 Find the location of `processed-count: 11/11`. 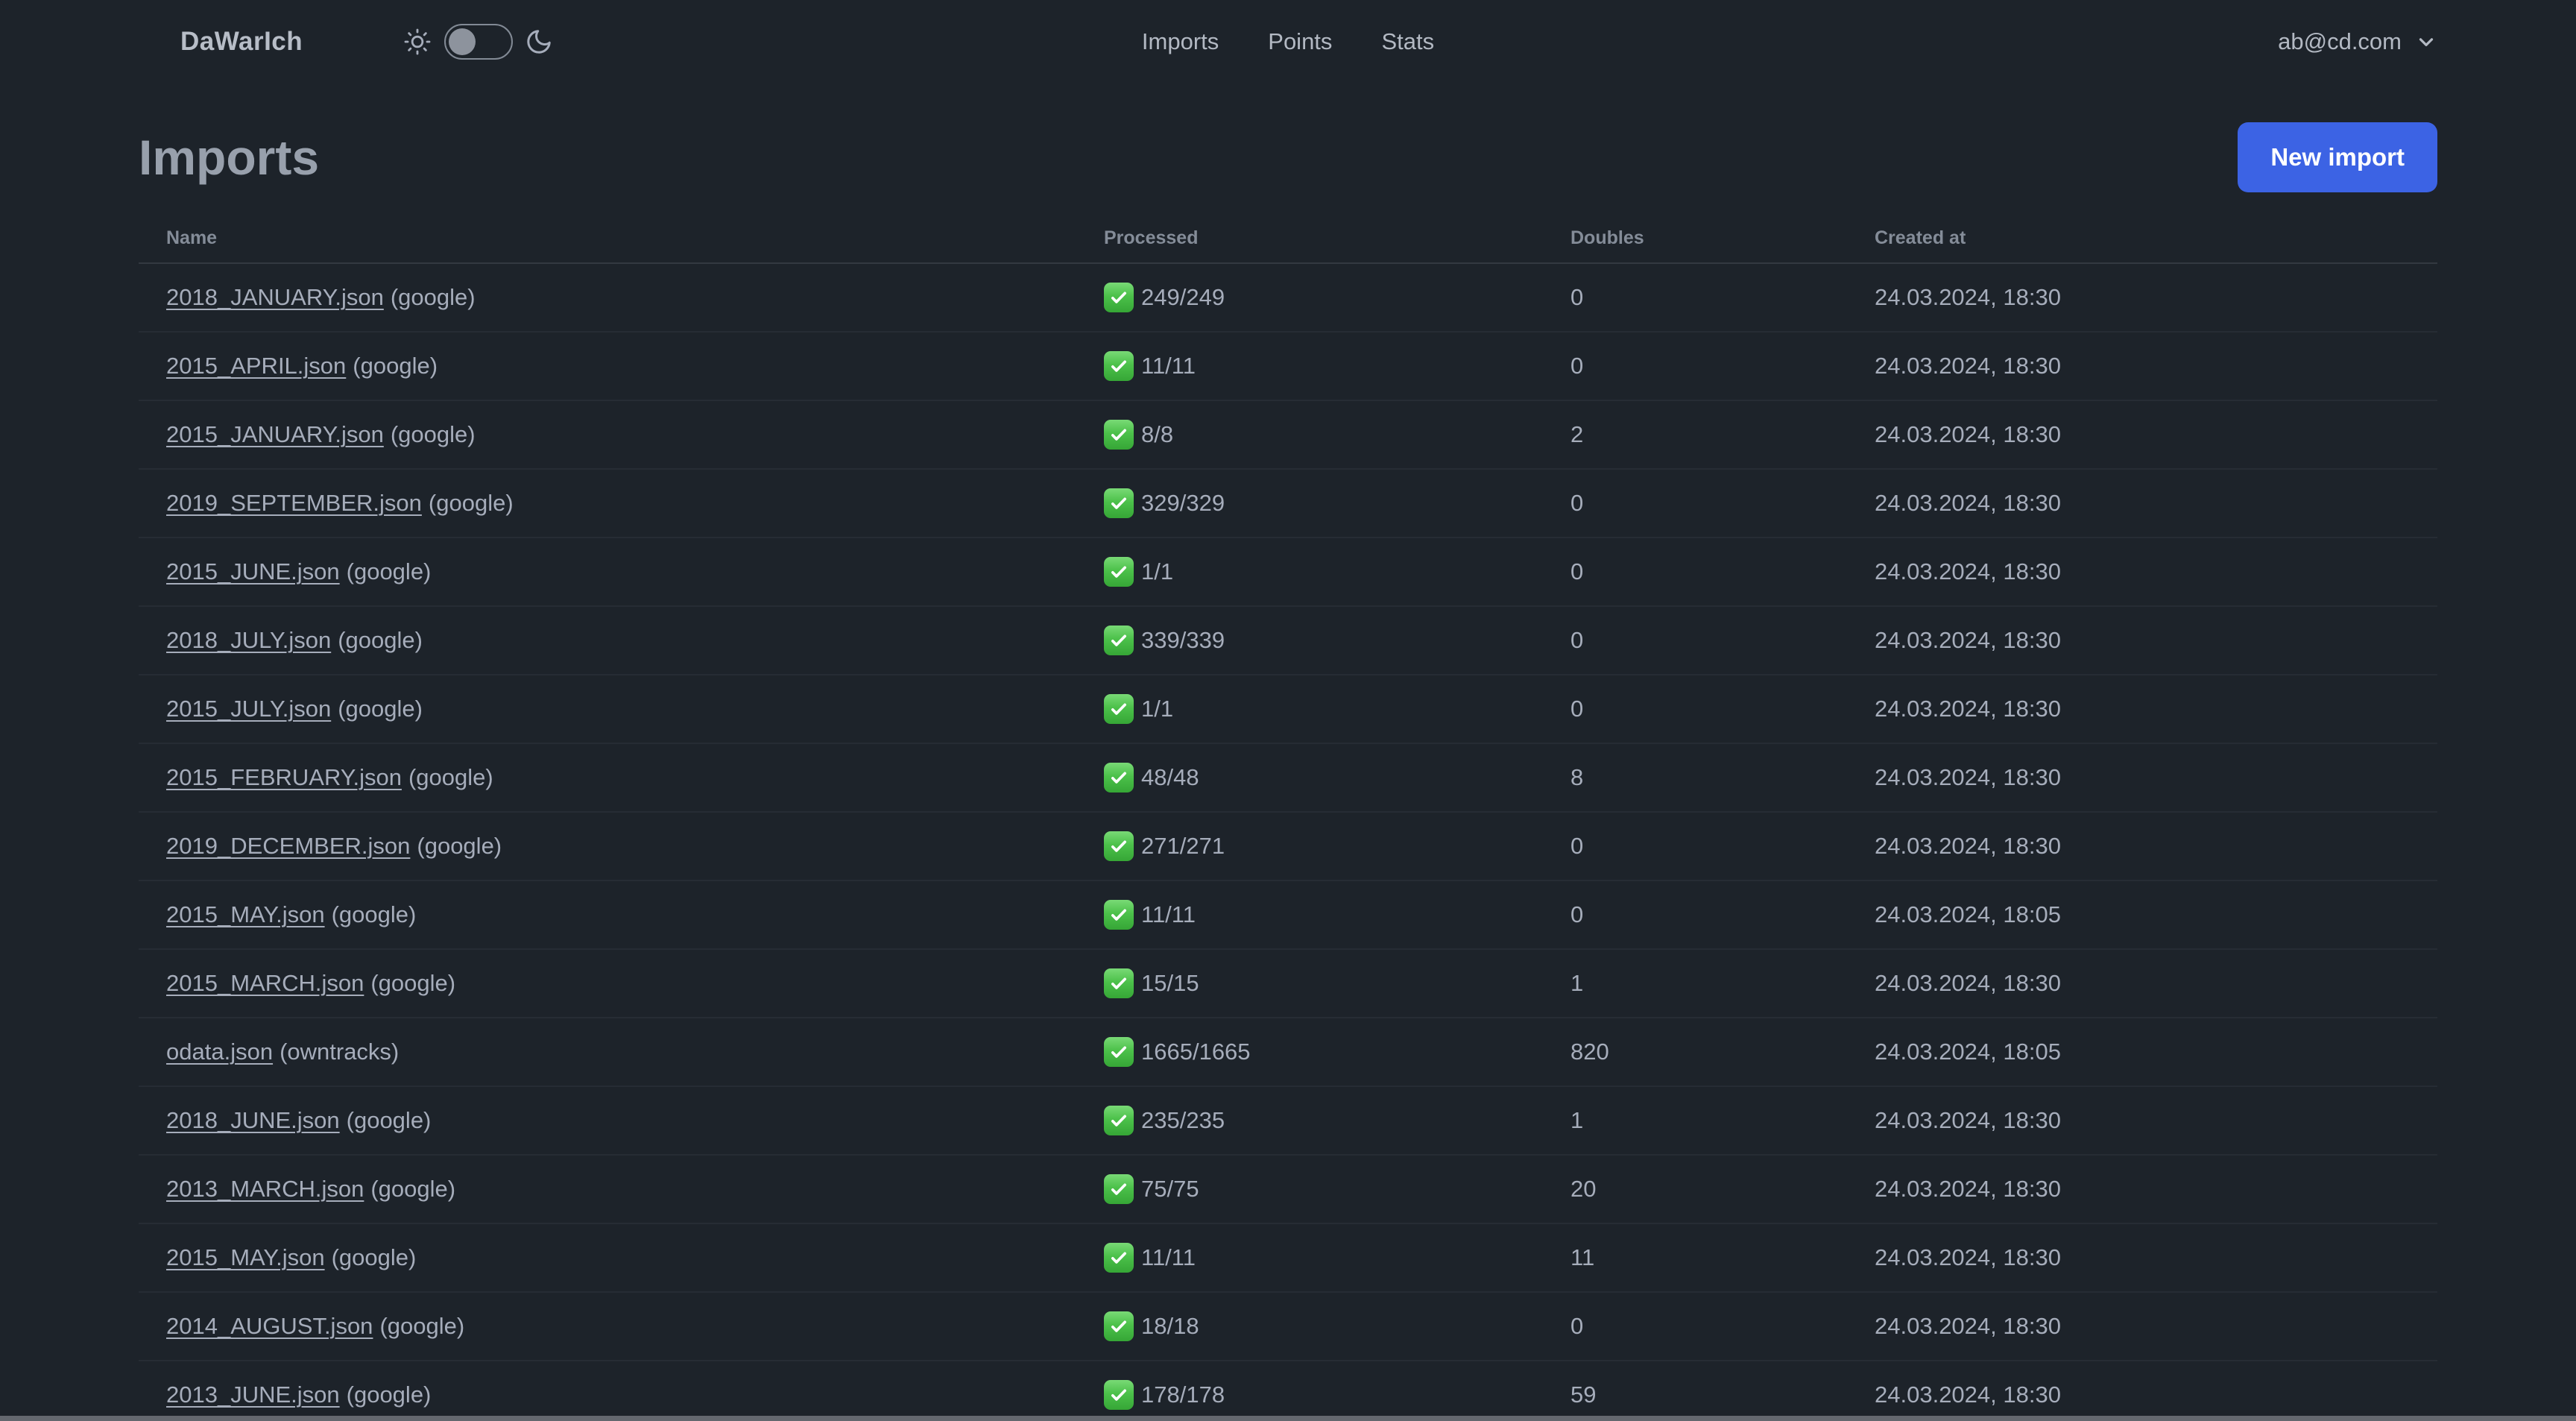

processed-count: 11/11 is located at coordinates (1168, 1257).